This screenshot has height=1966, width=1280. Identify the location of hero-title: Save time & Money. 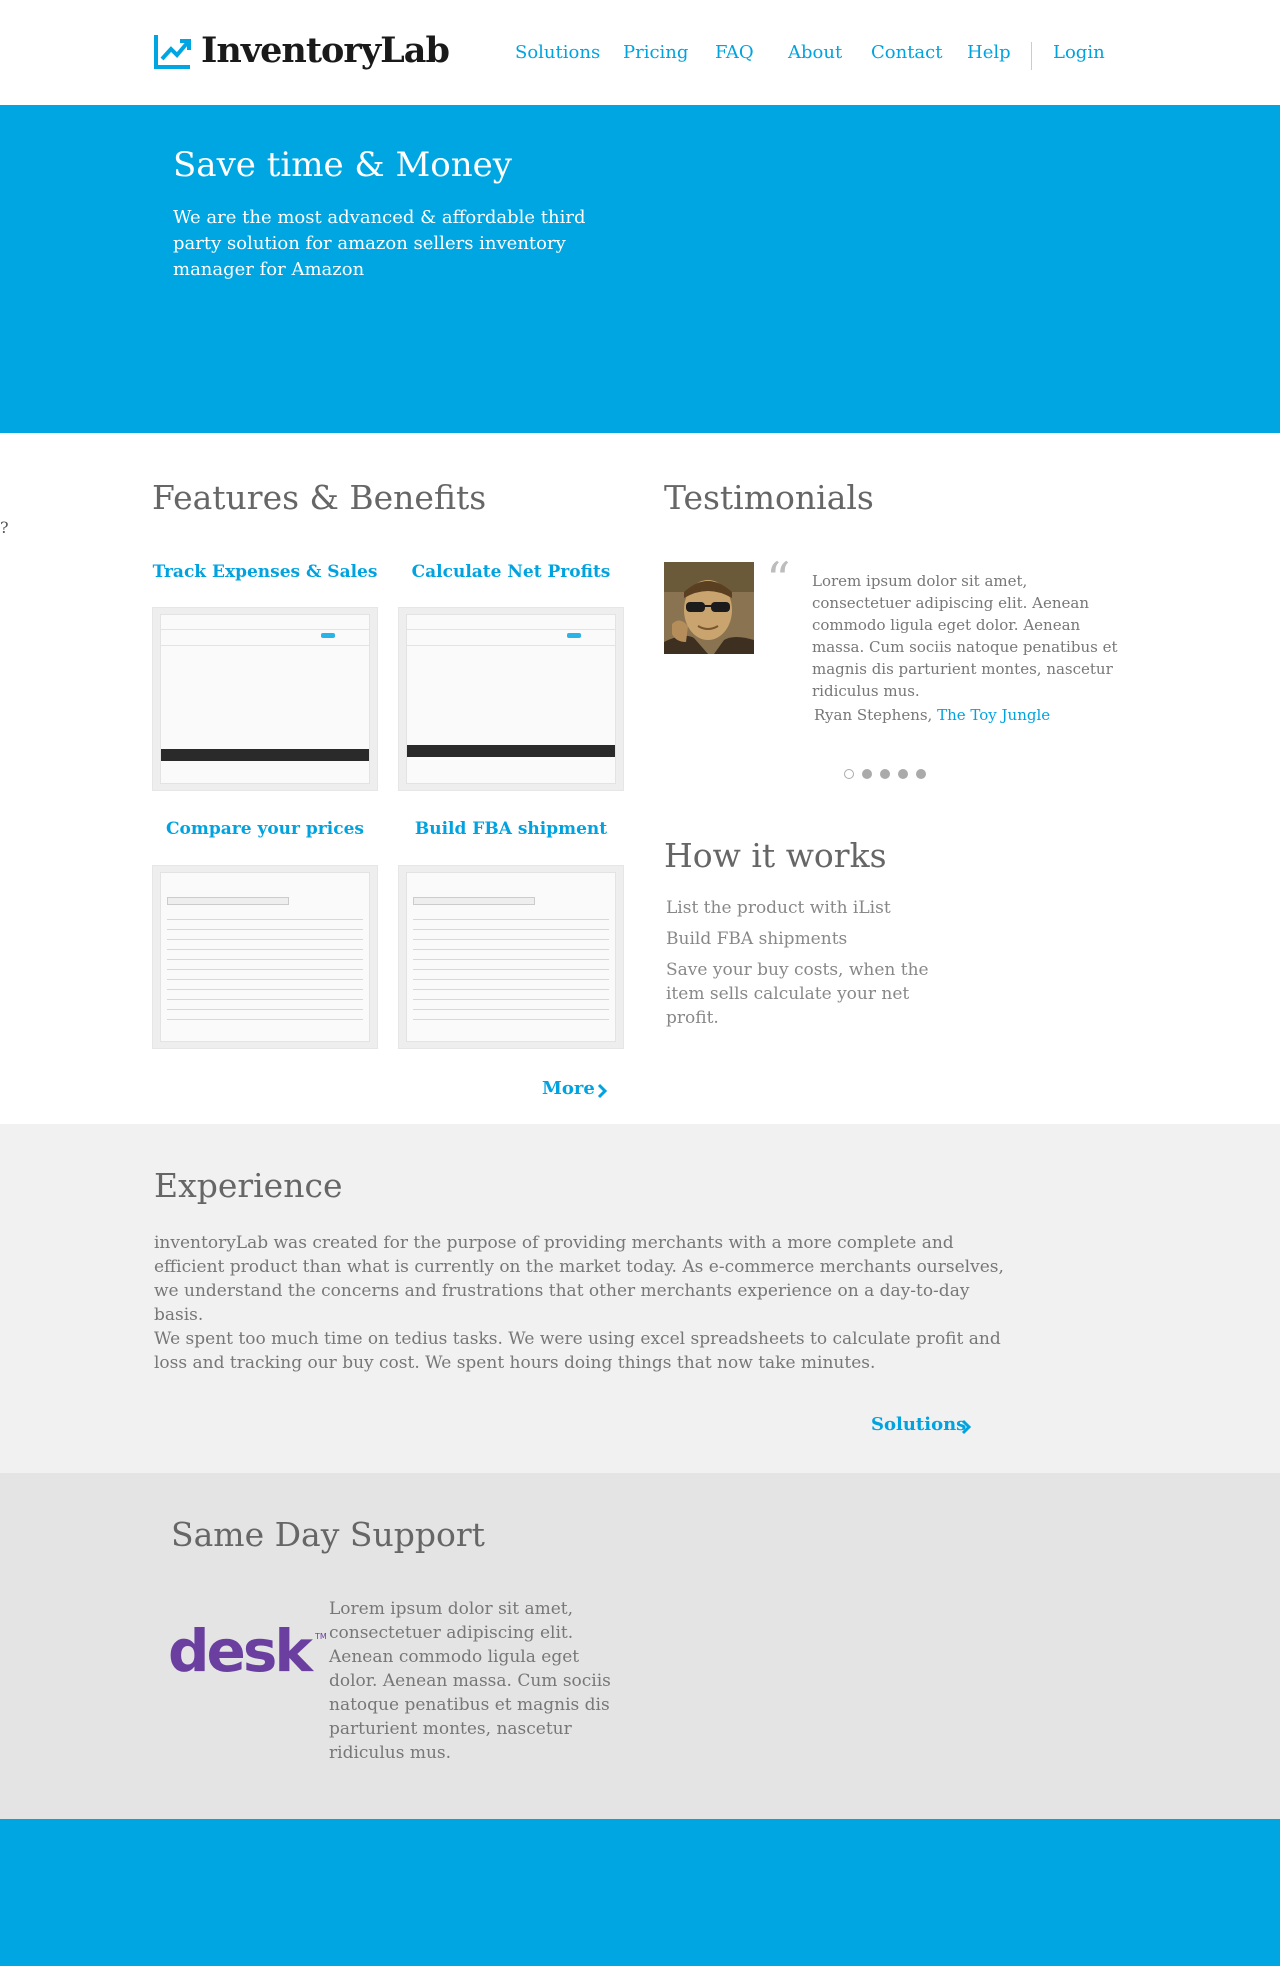
(342, 165).